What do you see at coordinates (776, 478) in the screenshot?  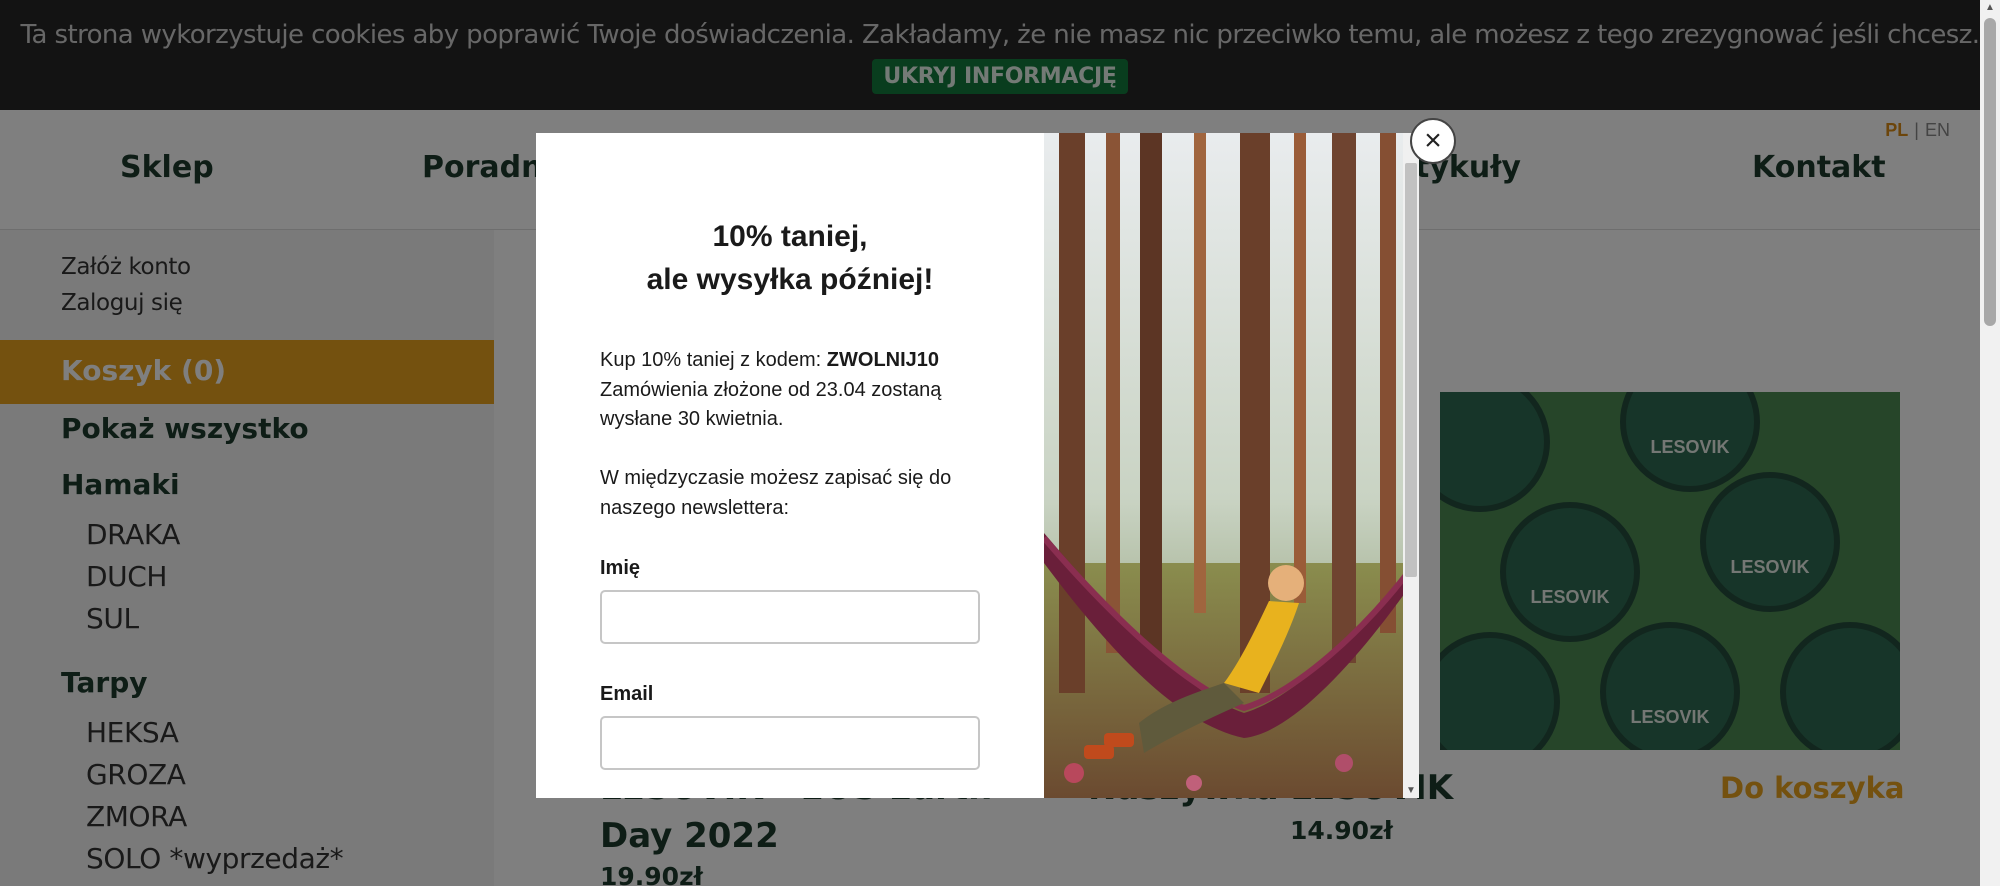 I see `newsletter-info-line1: W międzyczasie możesz zapisać się do` at bounding box center [776, 478].